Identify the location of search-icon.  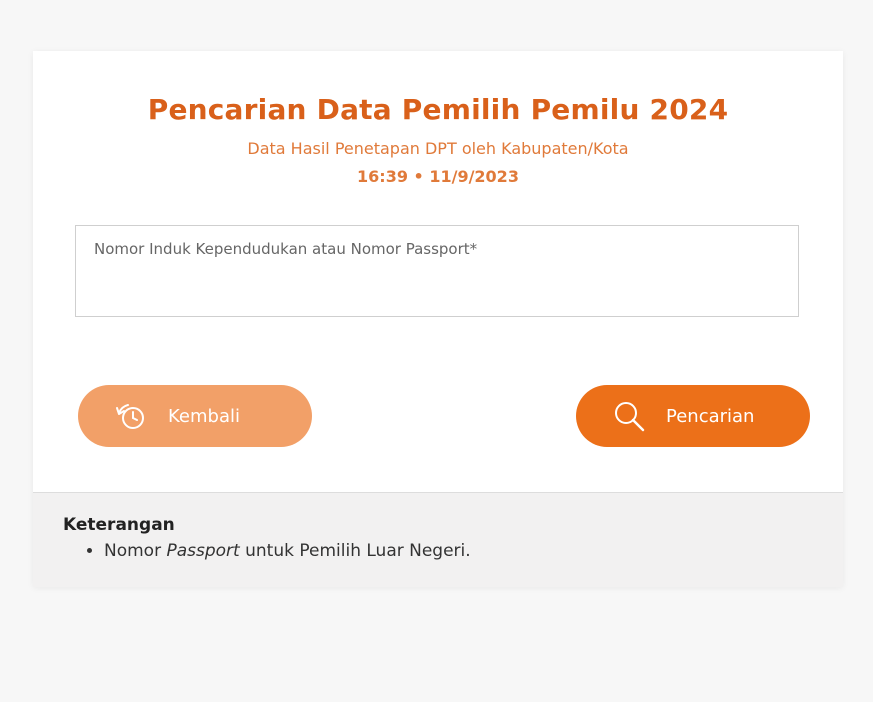
(629, 416).